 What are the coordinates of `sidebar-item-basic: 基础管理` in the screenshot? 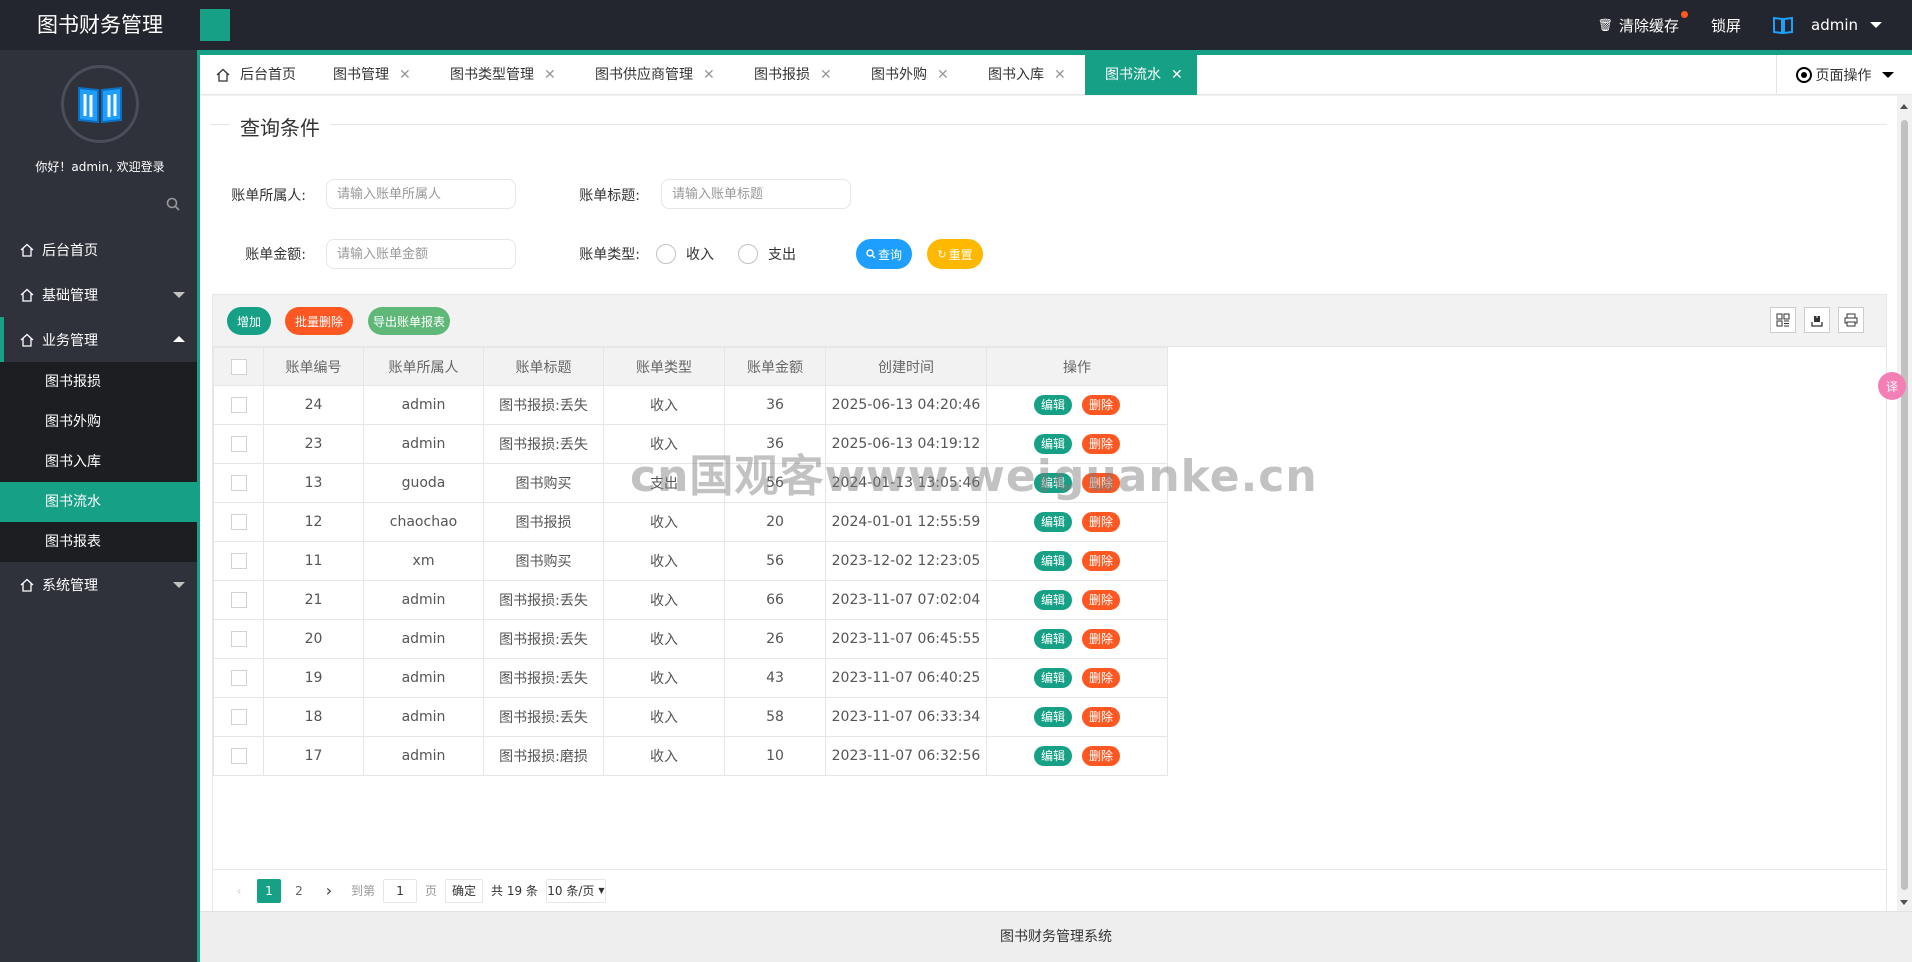 It's located at (98, 294).